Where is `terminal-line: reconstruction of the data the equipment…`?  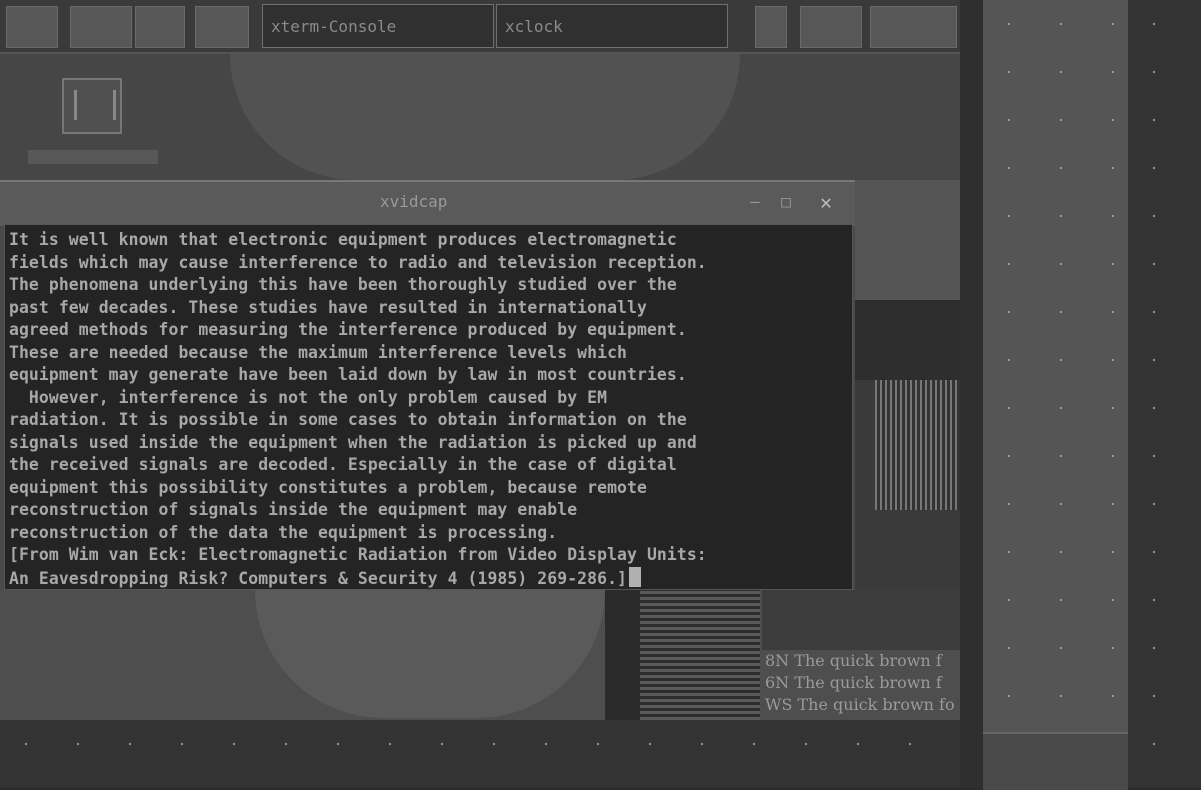 terminal-line: reconstruction of the data the equipment… is located at coordinates (283, 532).